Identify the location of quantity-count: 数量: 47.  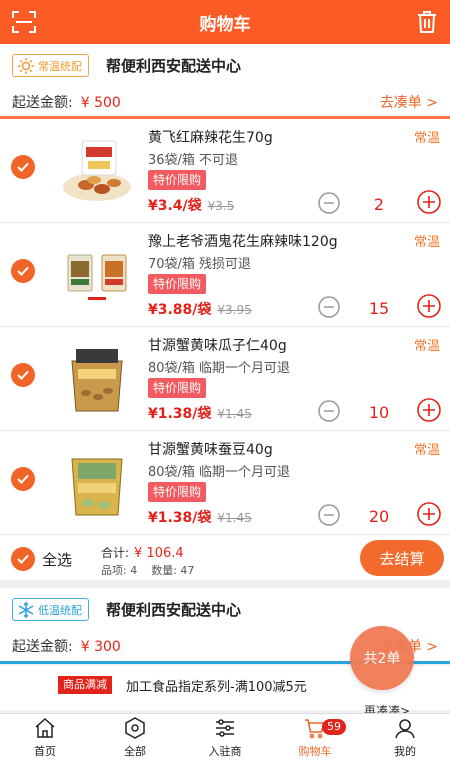
(173, 570).